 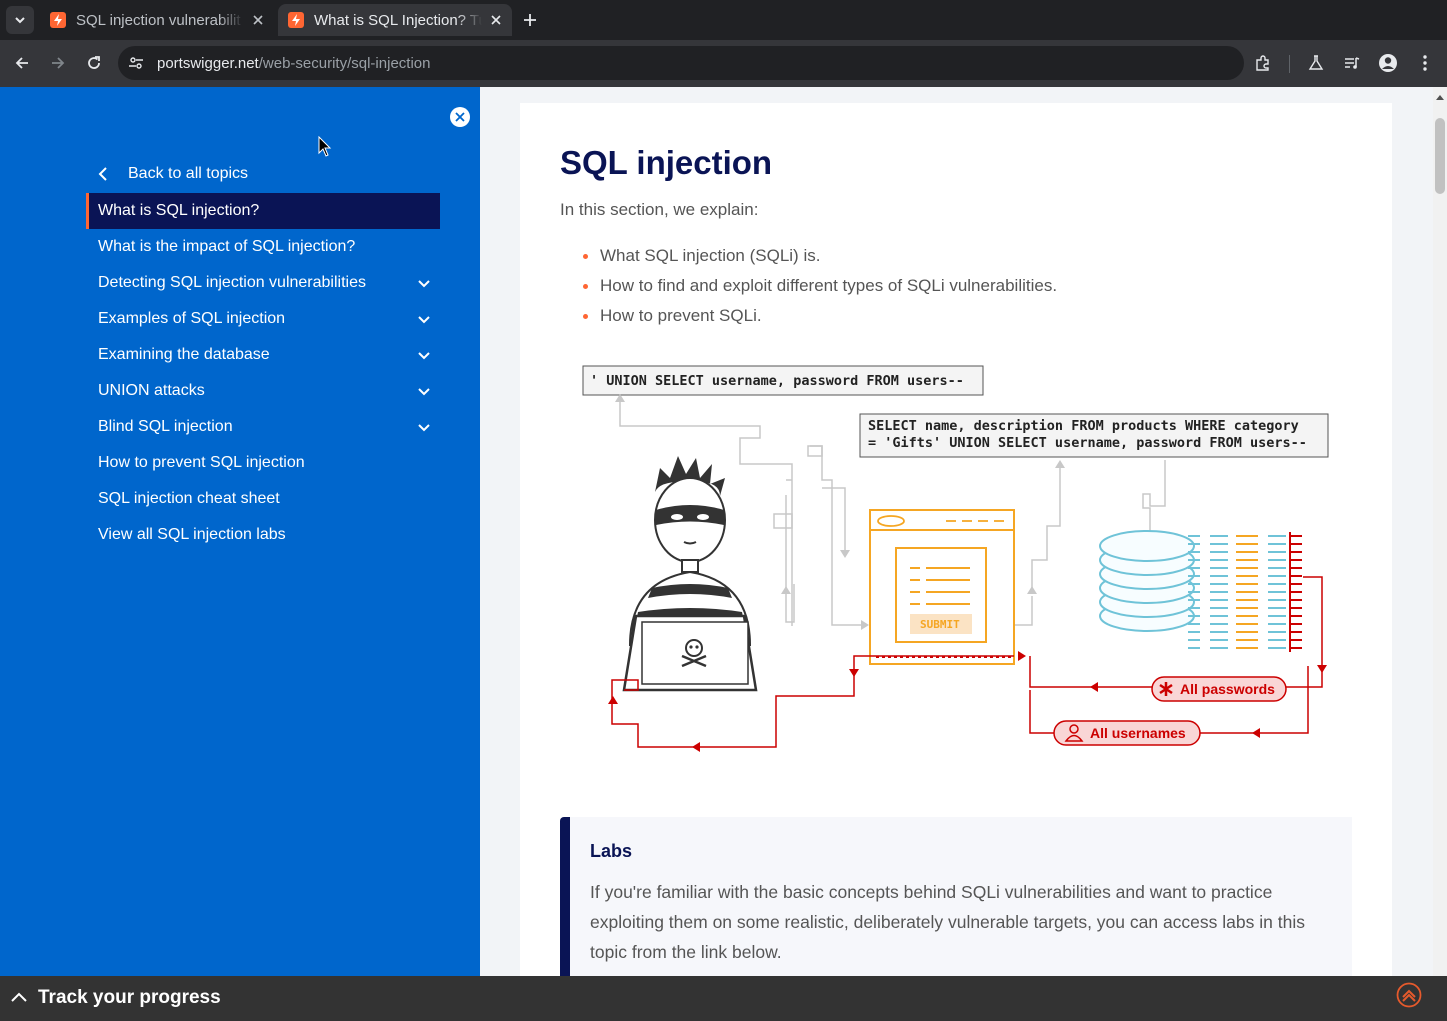 What do you see at coordinates (263, 391) in the screenshot?
I see `sidebar-item-union-attacks: UNION attacks` at bounding box center [263, 391].